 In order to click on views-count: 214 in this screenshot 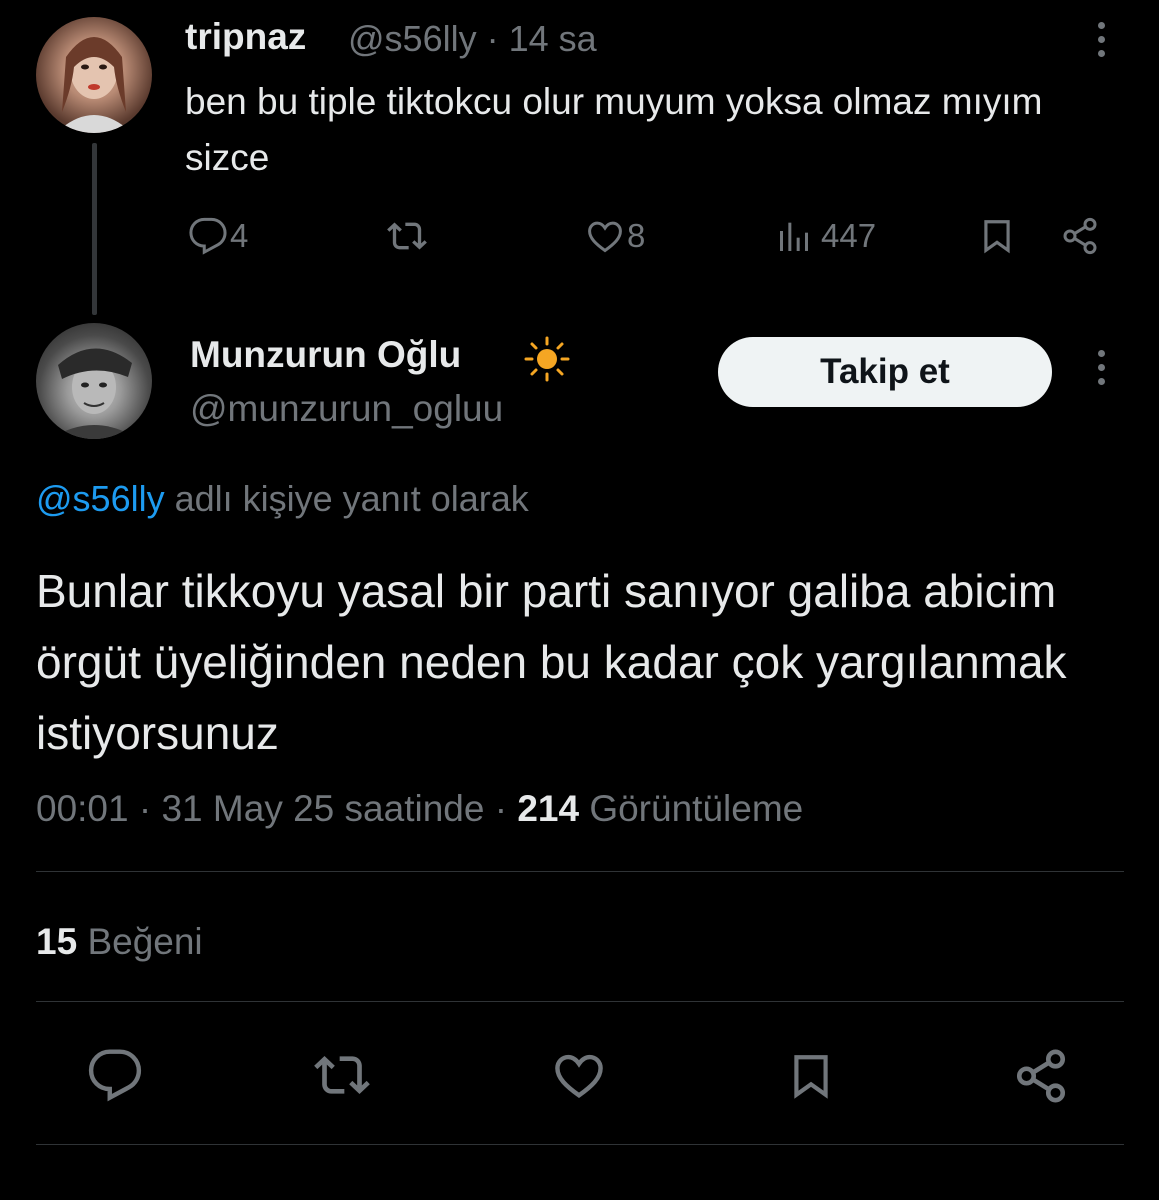, I will do `click(548, 808)`.